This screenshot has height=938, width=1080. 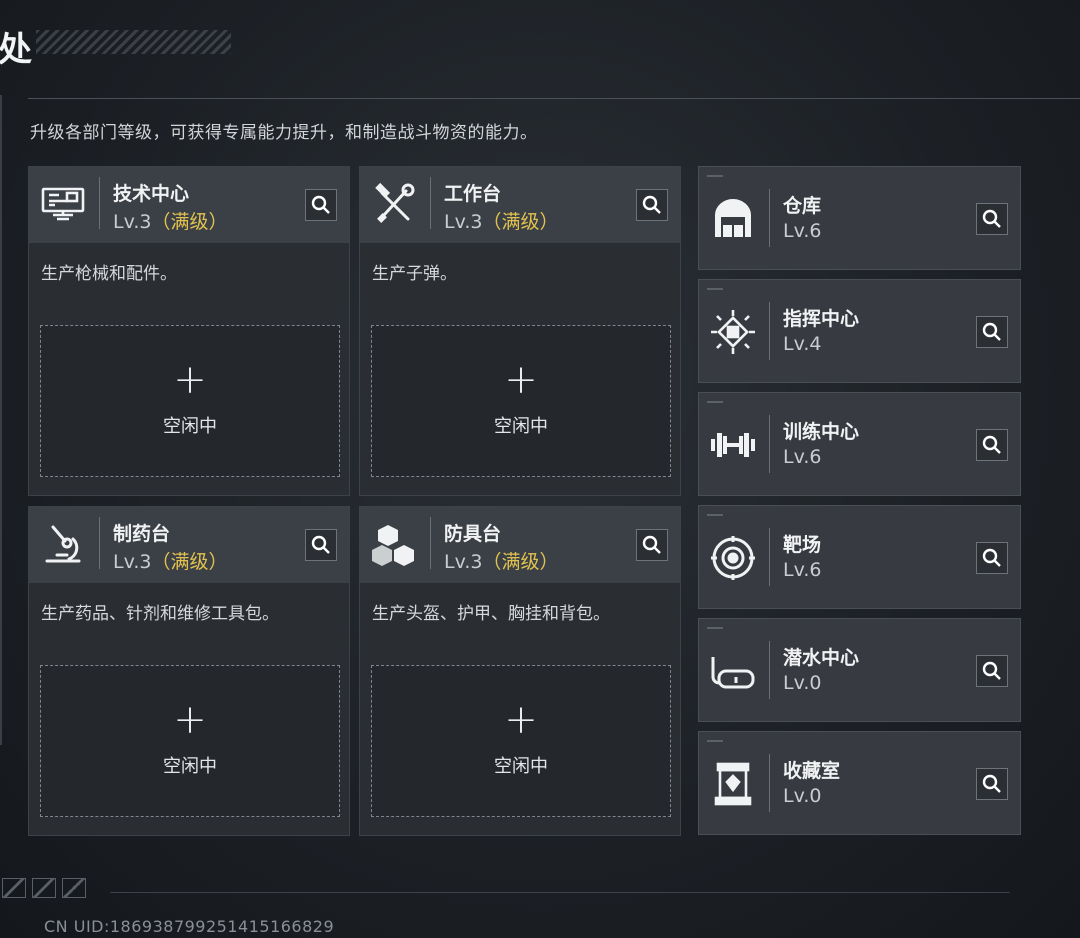 What do you see at coordinates (733, 445) in the screenshot?
I see `dumbbell-icon` at bounding box center [733, 445].